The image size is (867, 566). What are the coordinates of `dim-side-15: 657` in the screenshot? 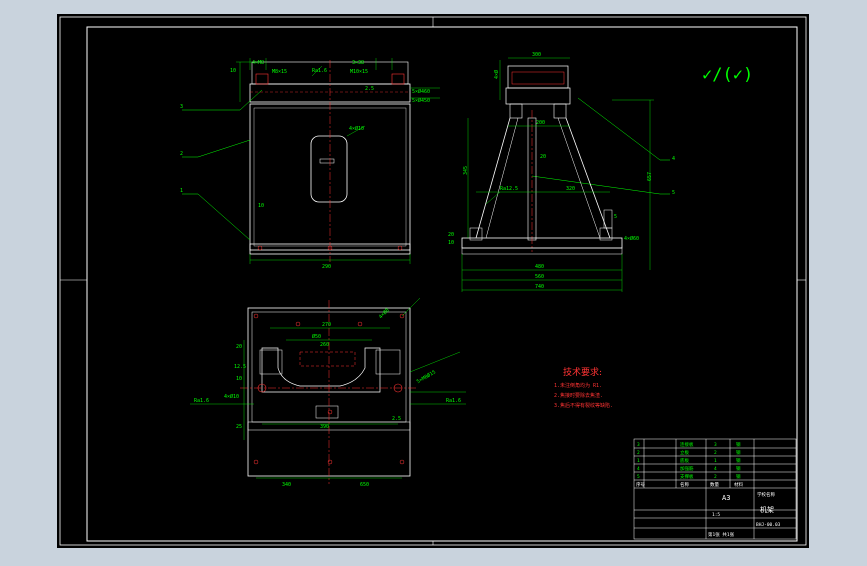 It's located at (650, 176).